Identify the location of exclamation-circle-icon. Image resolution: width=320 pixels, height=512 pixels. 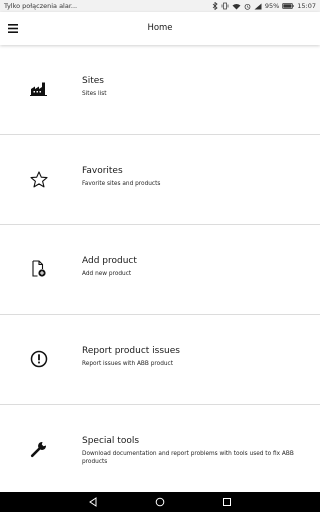
(39, 359).